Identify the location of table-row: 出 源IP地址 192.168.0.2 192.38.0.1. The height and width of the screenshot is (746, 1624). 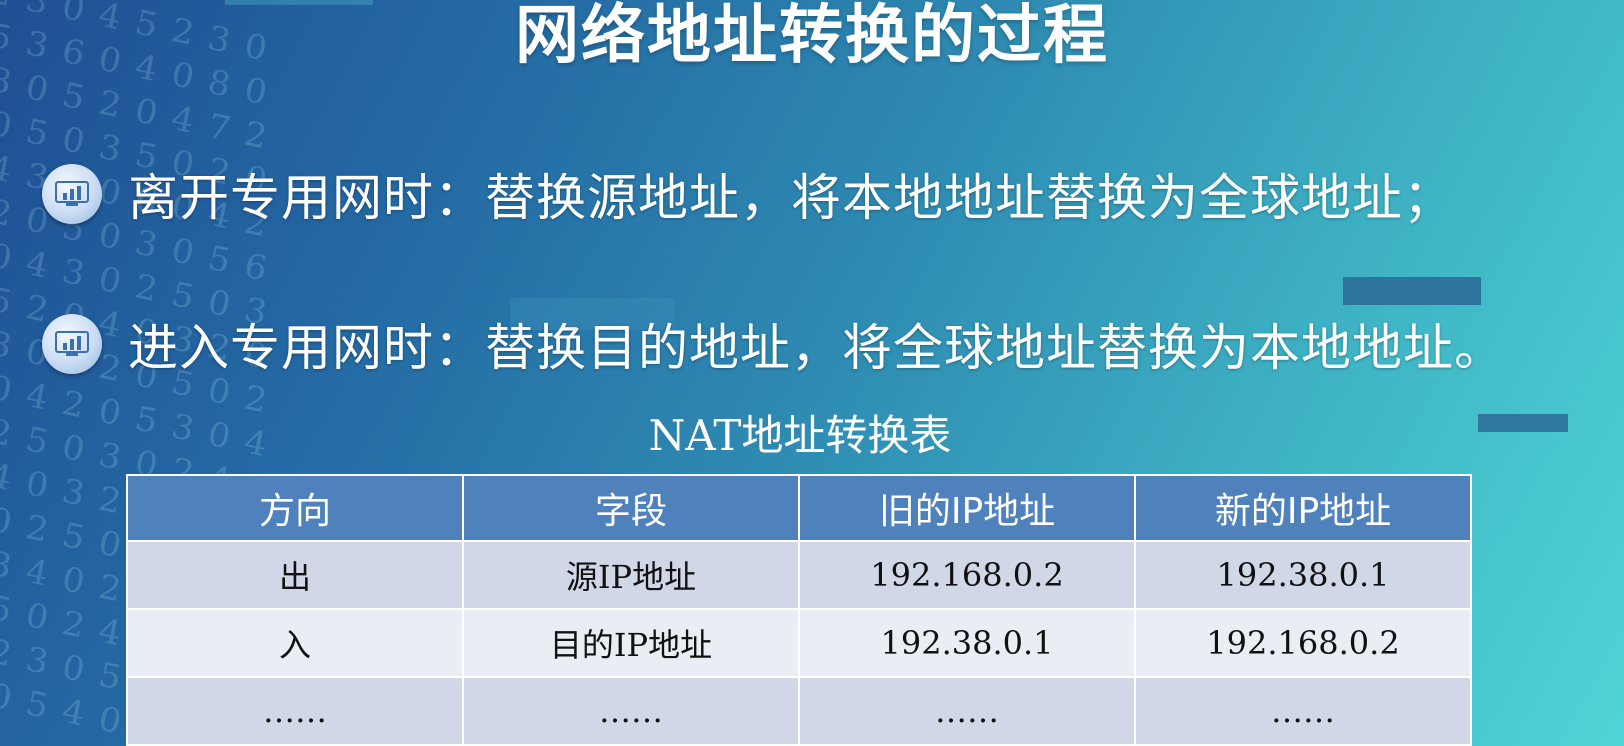
(799, 575).